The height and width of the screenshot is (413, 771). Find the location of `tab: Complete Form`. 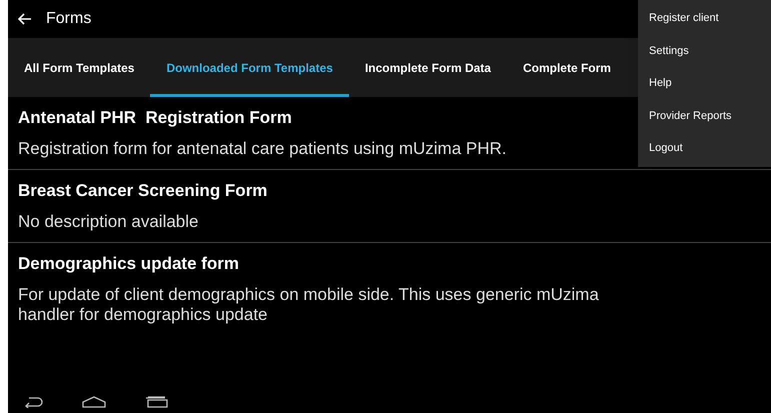

tab: Complete Form is located at coordinates (566, 67).